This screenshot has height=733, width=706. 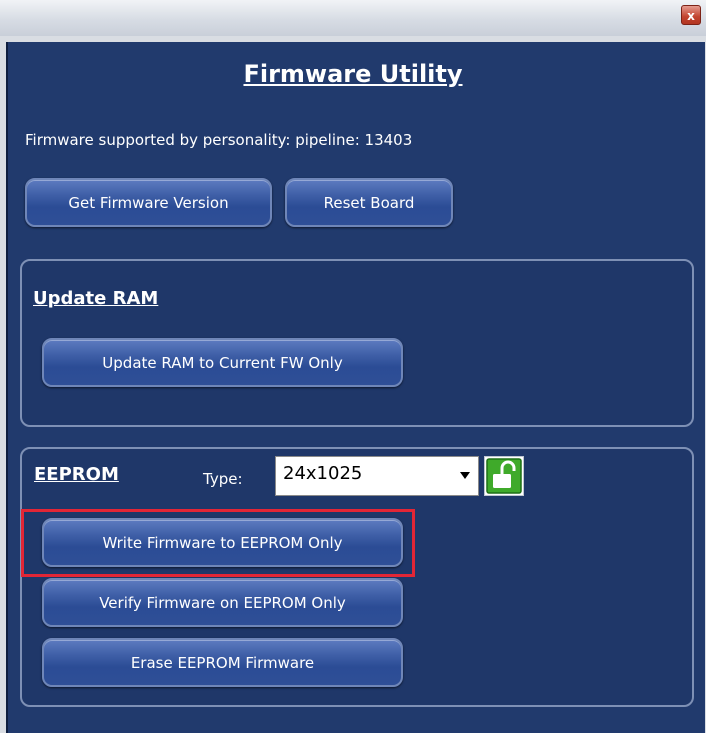 I want to click on eeprom-type-select: 24x1025, so click(x=377, y=476).